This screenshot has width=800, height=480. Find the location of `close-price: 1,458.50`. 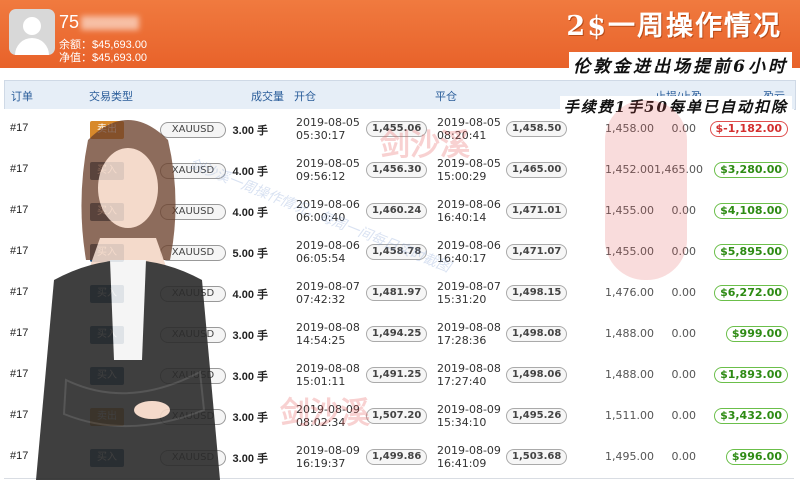

close-price: 1,458.50 is located at coordinates (537, 129).